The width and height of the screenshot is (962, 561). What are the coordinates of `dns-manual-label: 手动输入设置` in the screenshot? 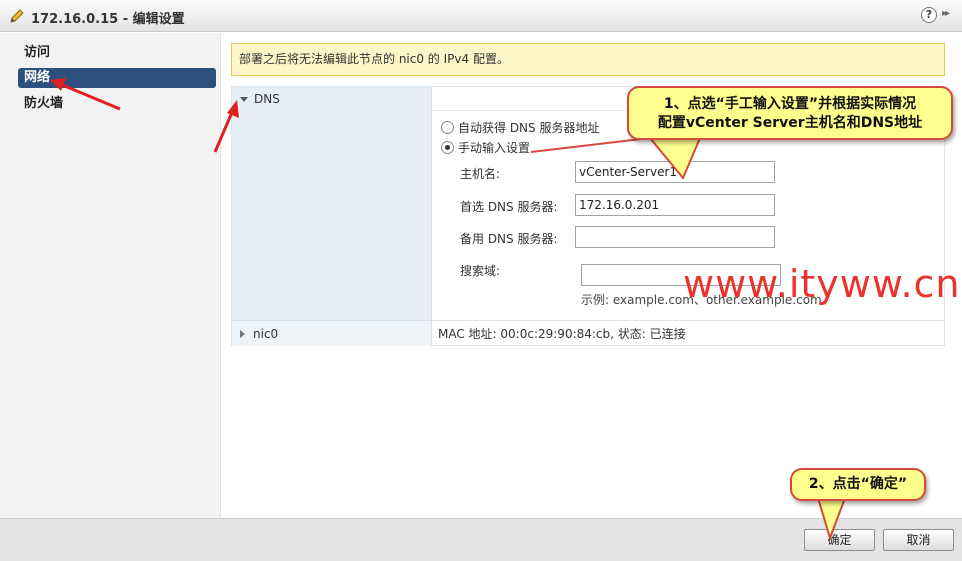 It's located at (494, 148).